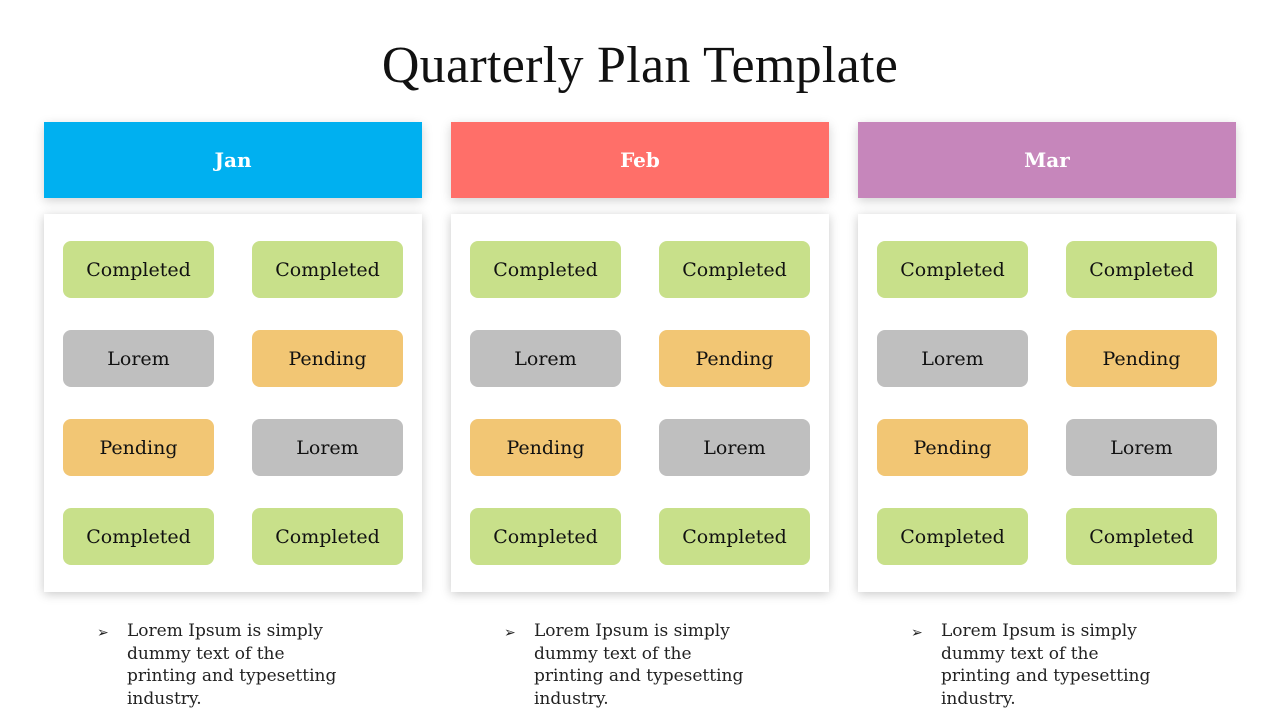  What do you see at coordinates (233, 160) in the screenshot?
I see `month-header: Jan` at bounding box center [233, 160].